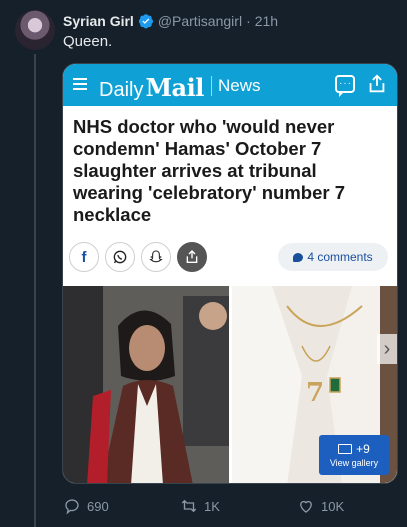 The image size is (407, 527). What do you see at coordinates (121, 90) in the screenshot?
I see `brand-daily: Daily` at bounding box center [121, 90].